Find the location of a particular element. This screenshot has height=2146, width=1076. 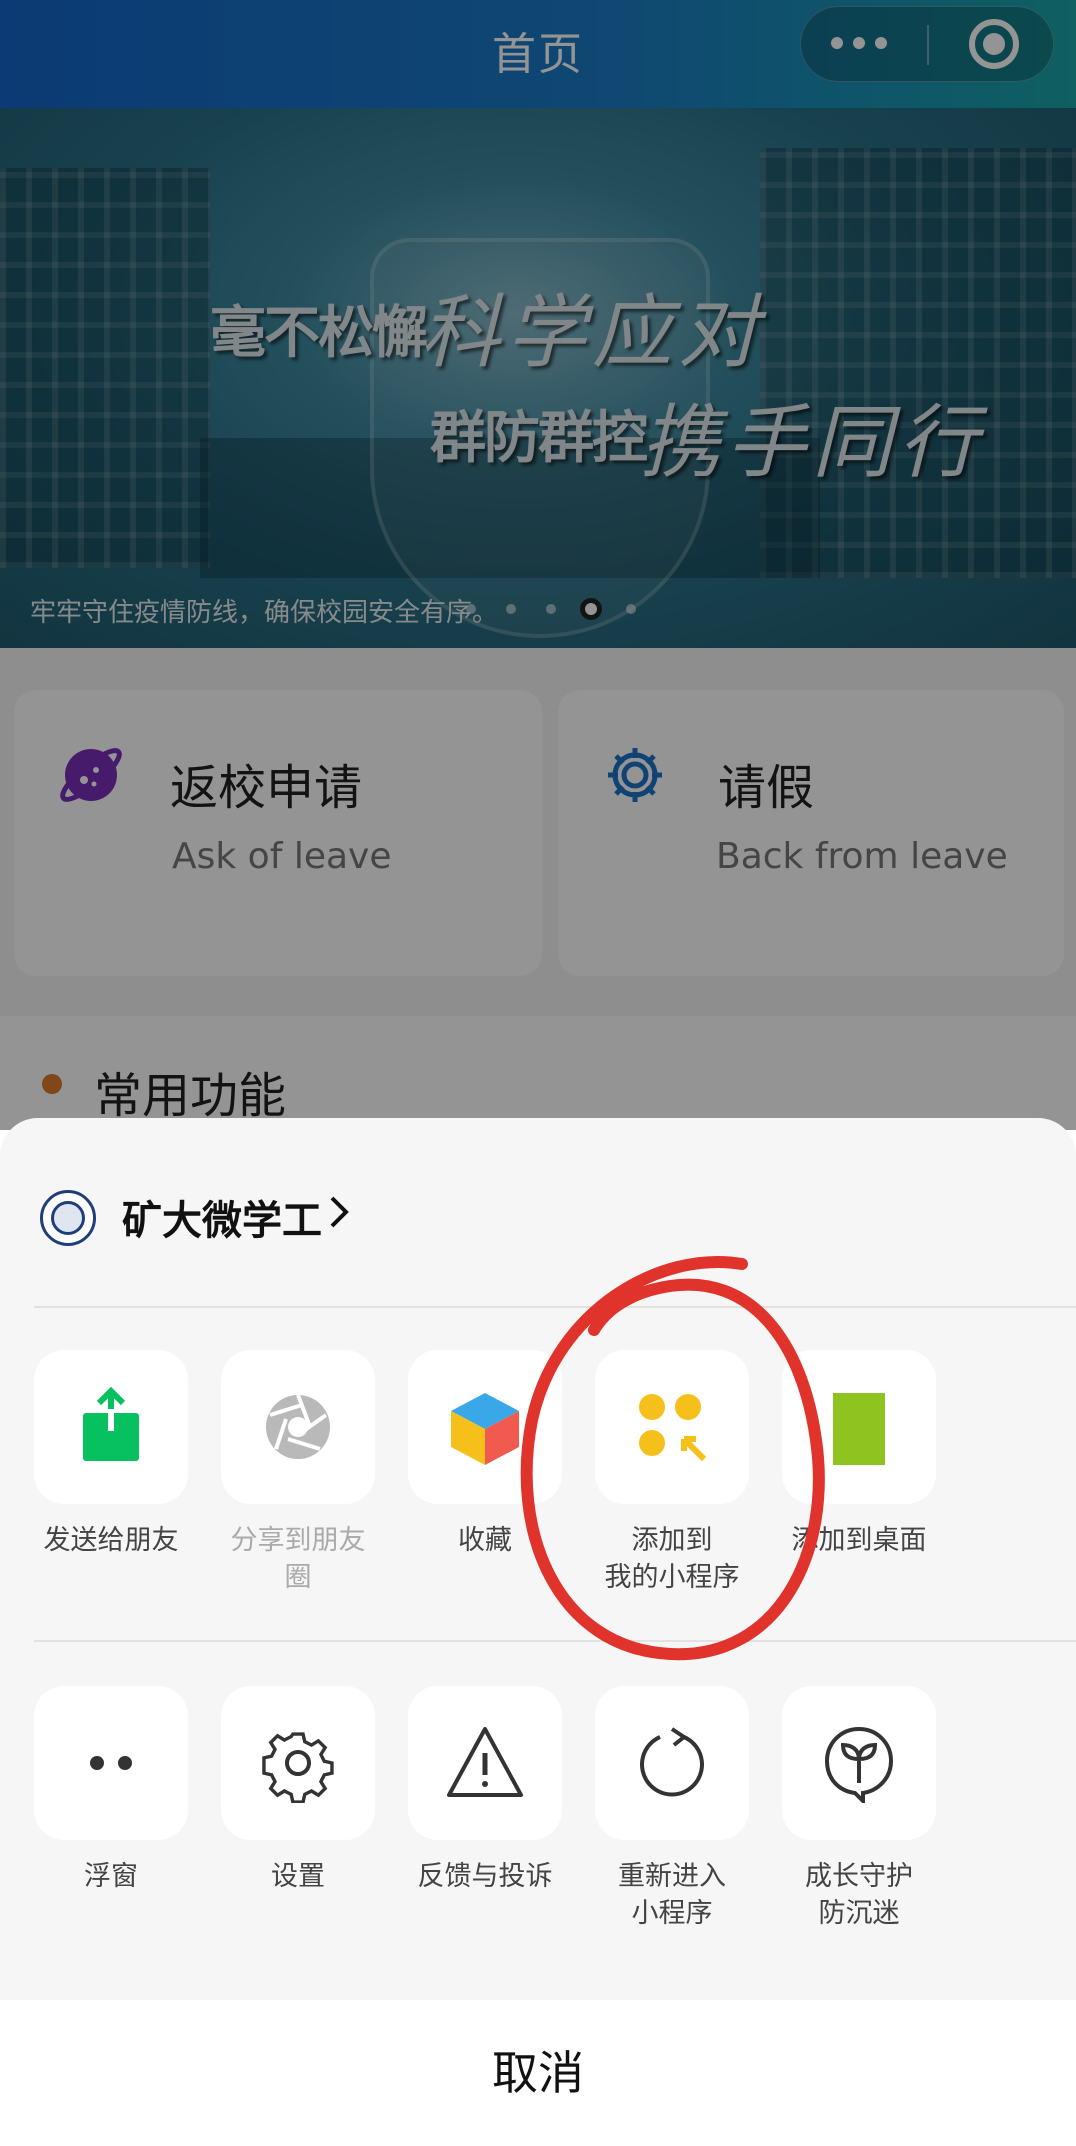

action-label: 添加到桌面 is located at coordinates (859, 1540).